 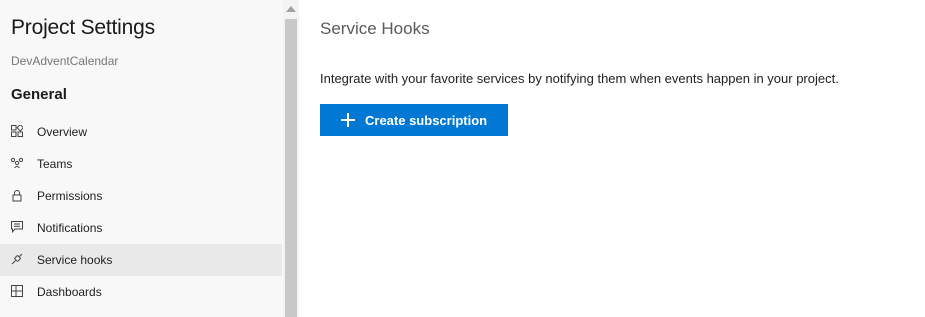 I want to click on sidebar-item-label: Notifications, so click(x=70, y=228).